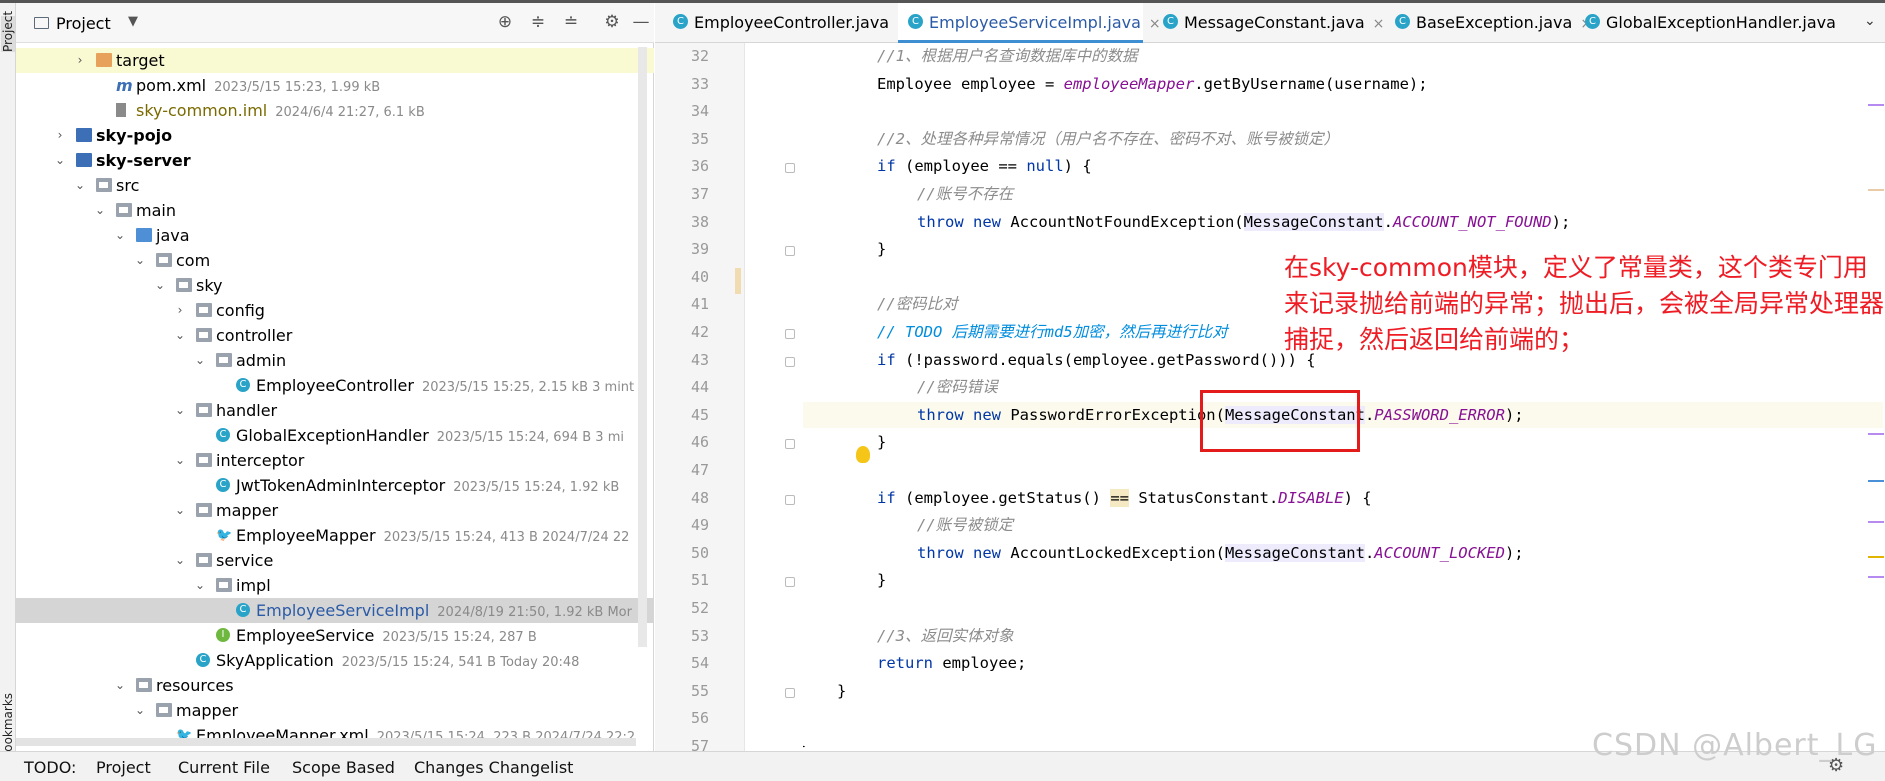  What do you see at coordinates (1380, 139) in the screenshot?
I see `code-line: //2、处理各种异常情况（用户名不存在、密码不对、账号被锁定）` at bounding box center [1380, 139].